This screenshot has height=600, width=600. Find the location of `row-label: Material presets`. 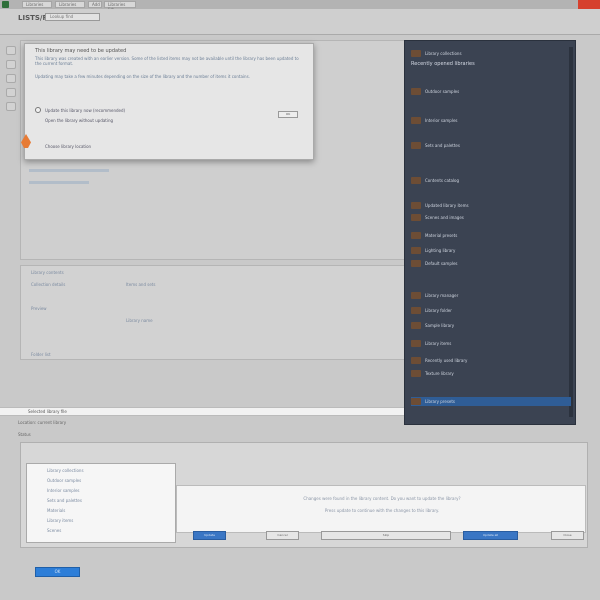

row-label: Material presets is located at coordinates (441, 235).